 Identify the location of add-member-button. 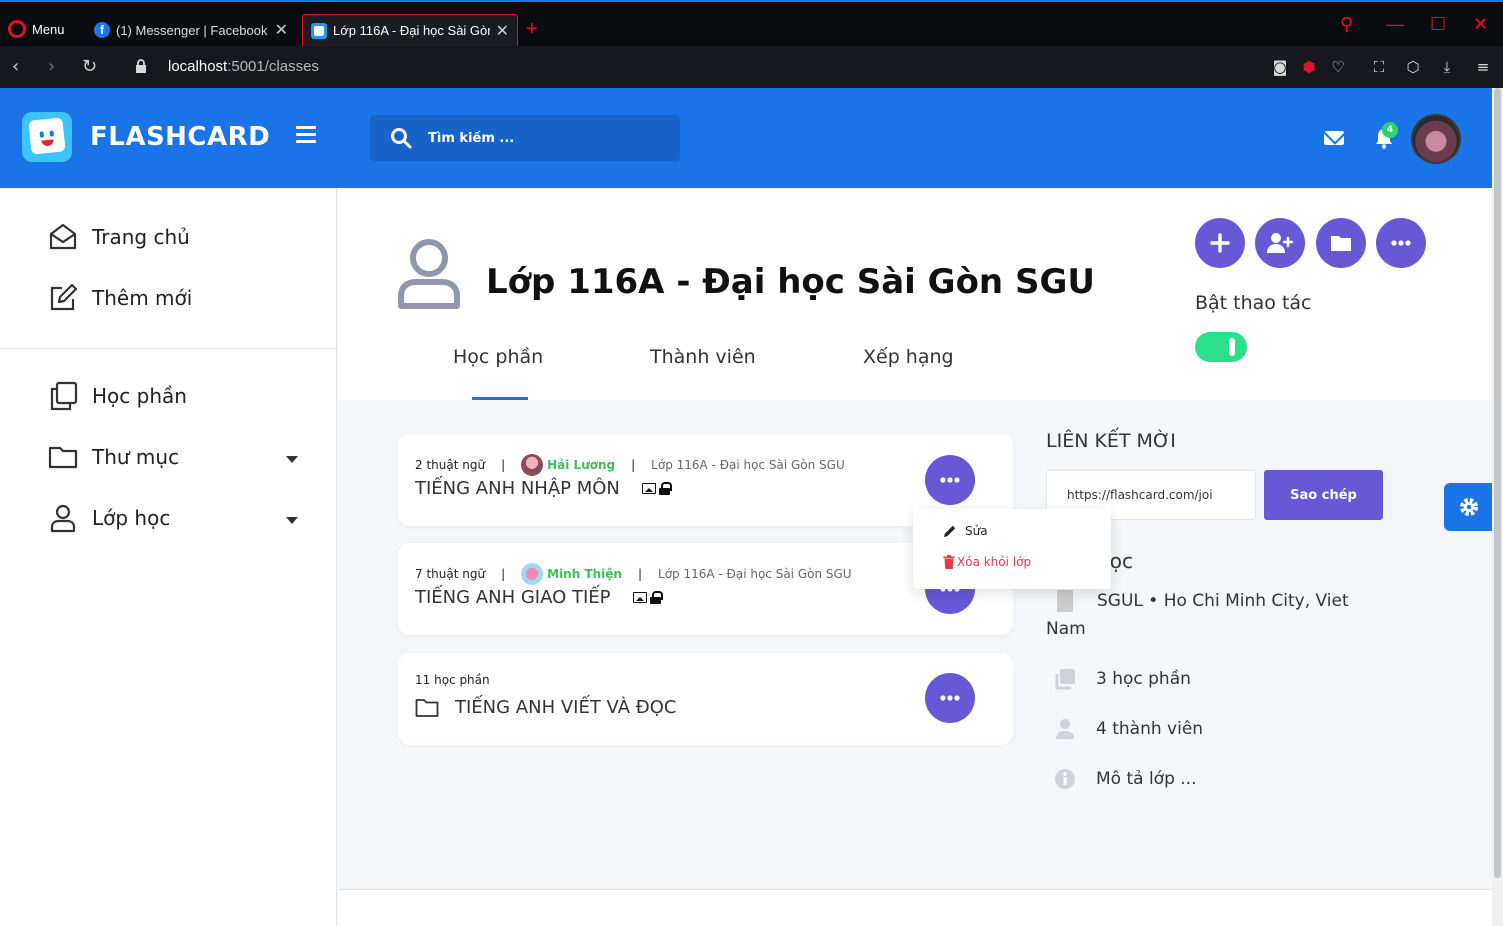
(1280, 243).